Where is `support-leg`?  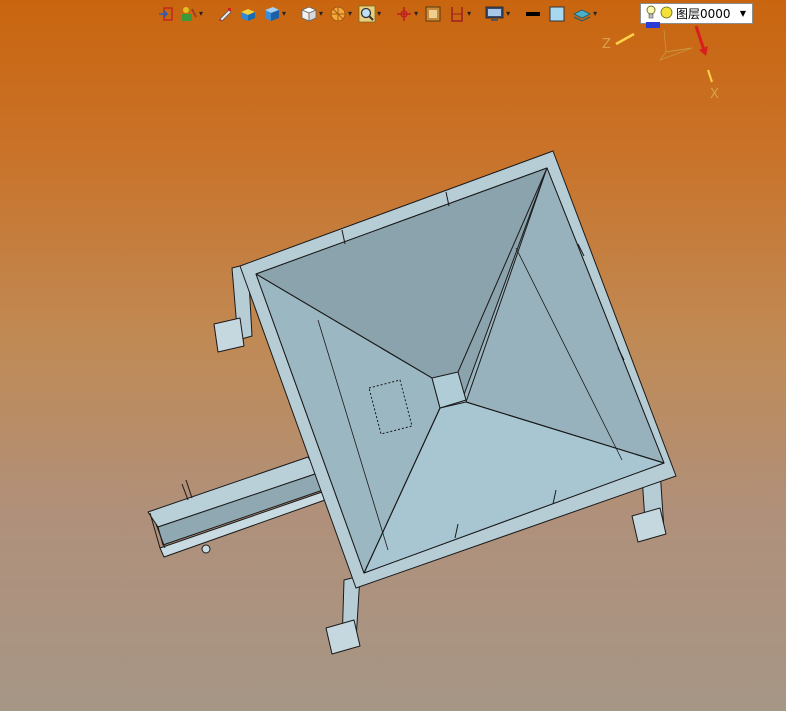
support-leg is located at coordinates (343, 615).